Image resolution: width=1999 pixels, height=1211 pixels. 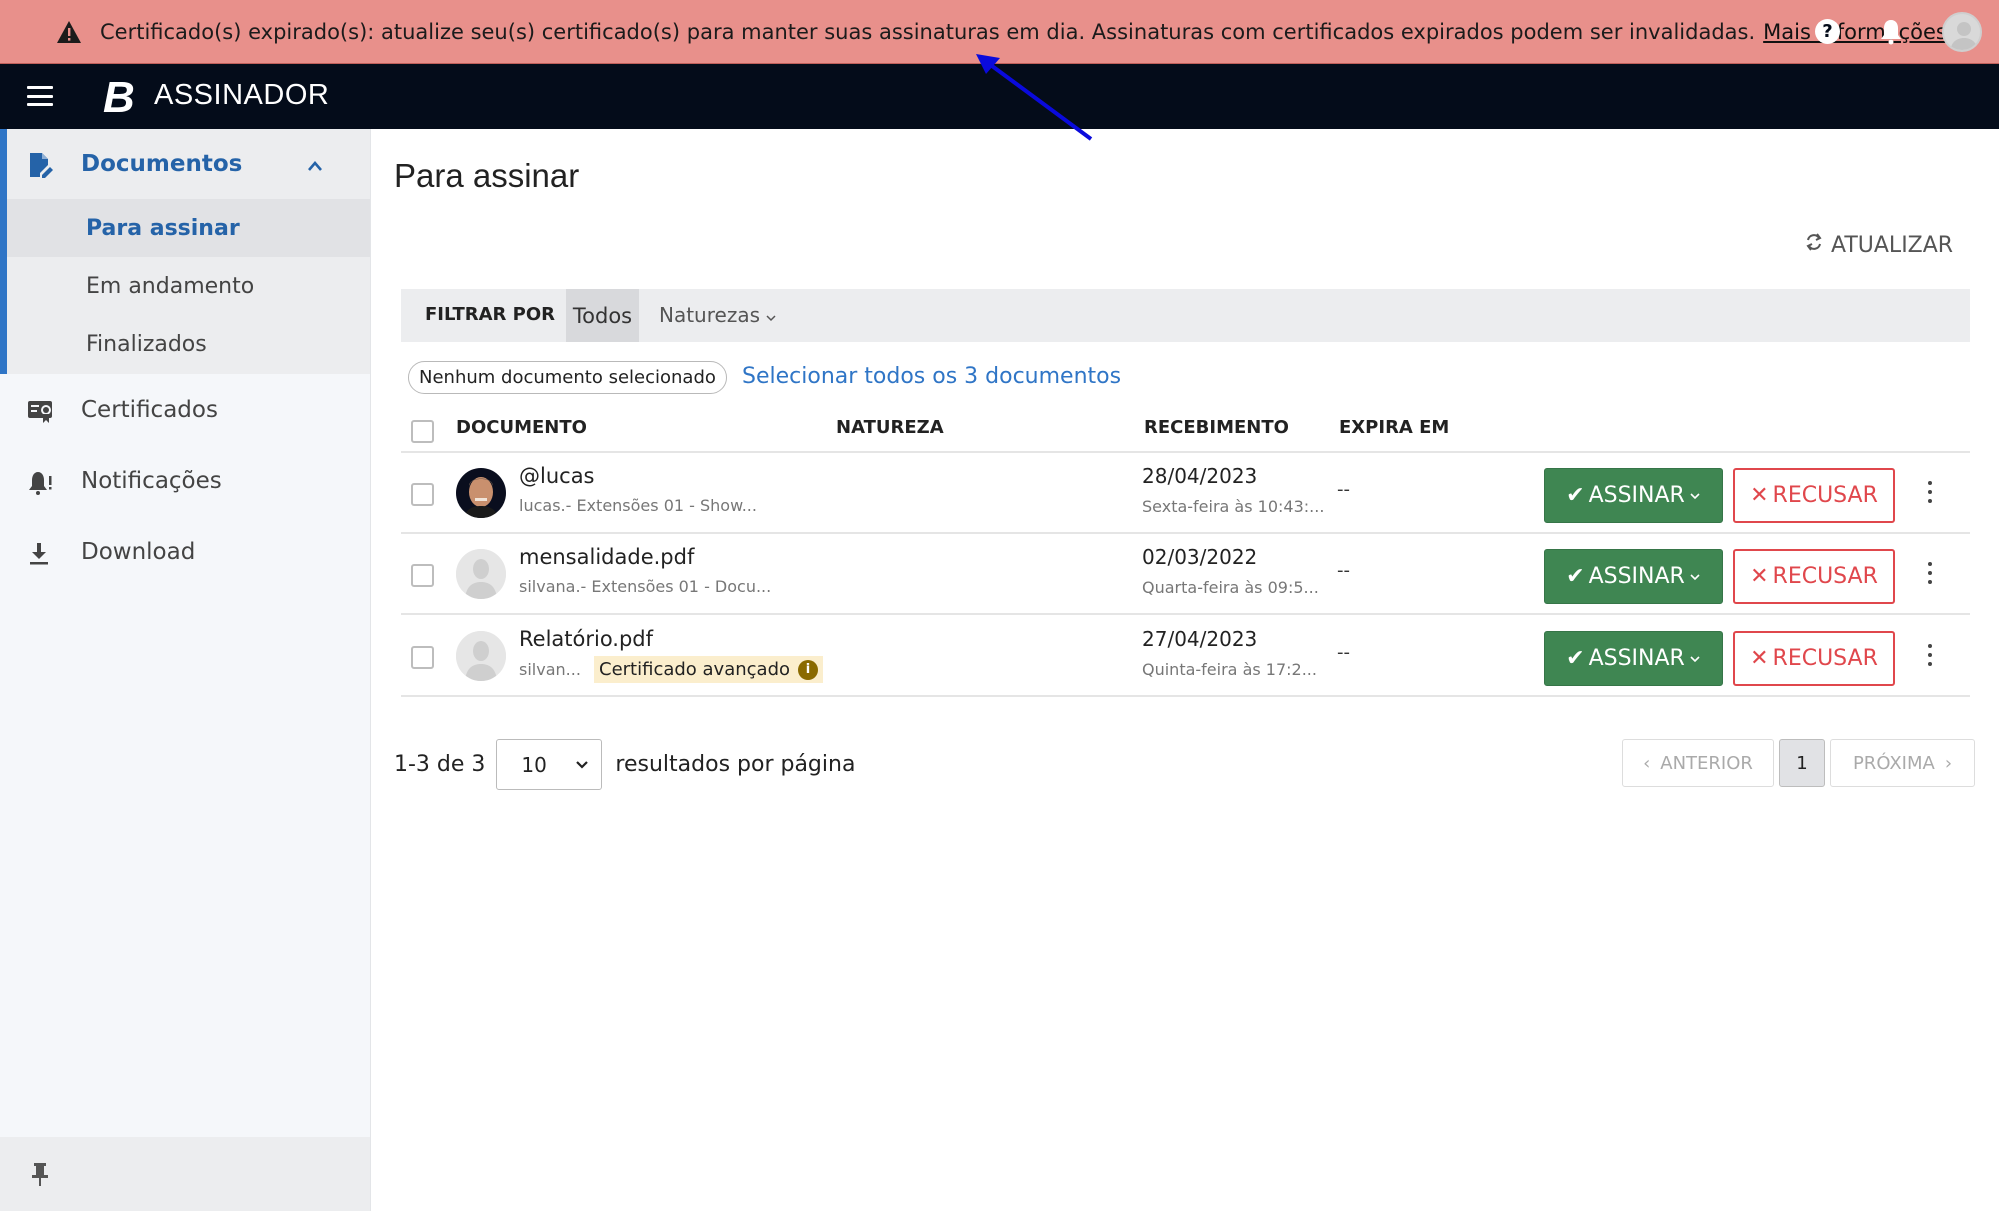 I want to click on certificate-icon, so click(x=41, y=412).